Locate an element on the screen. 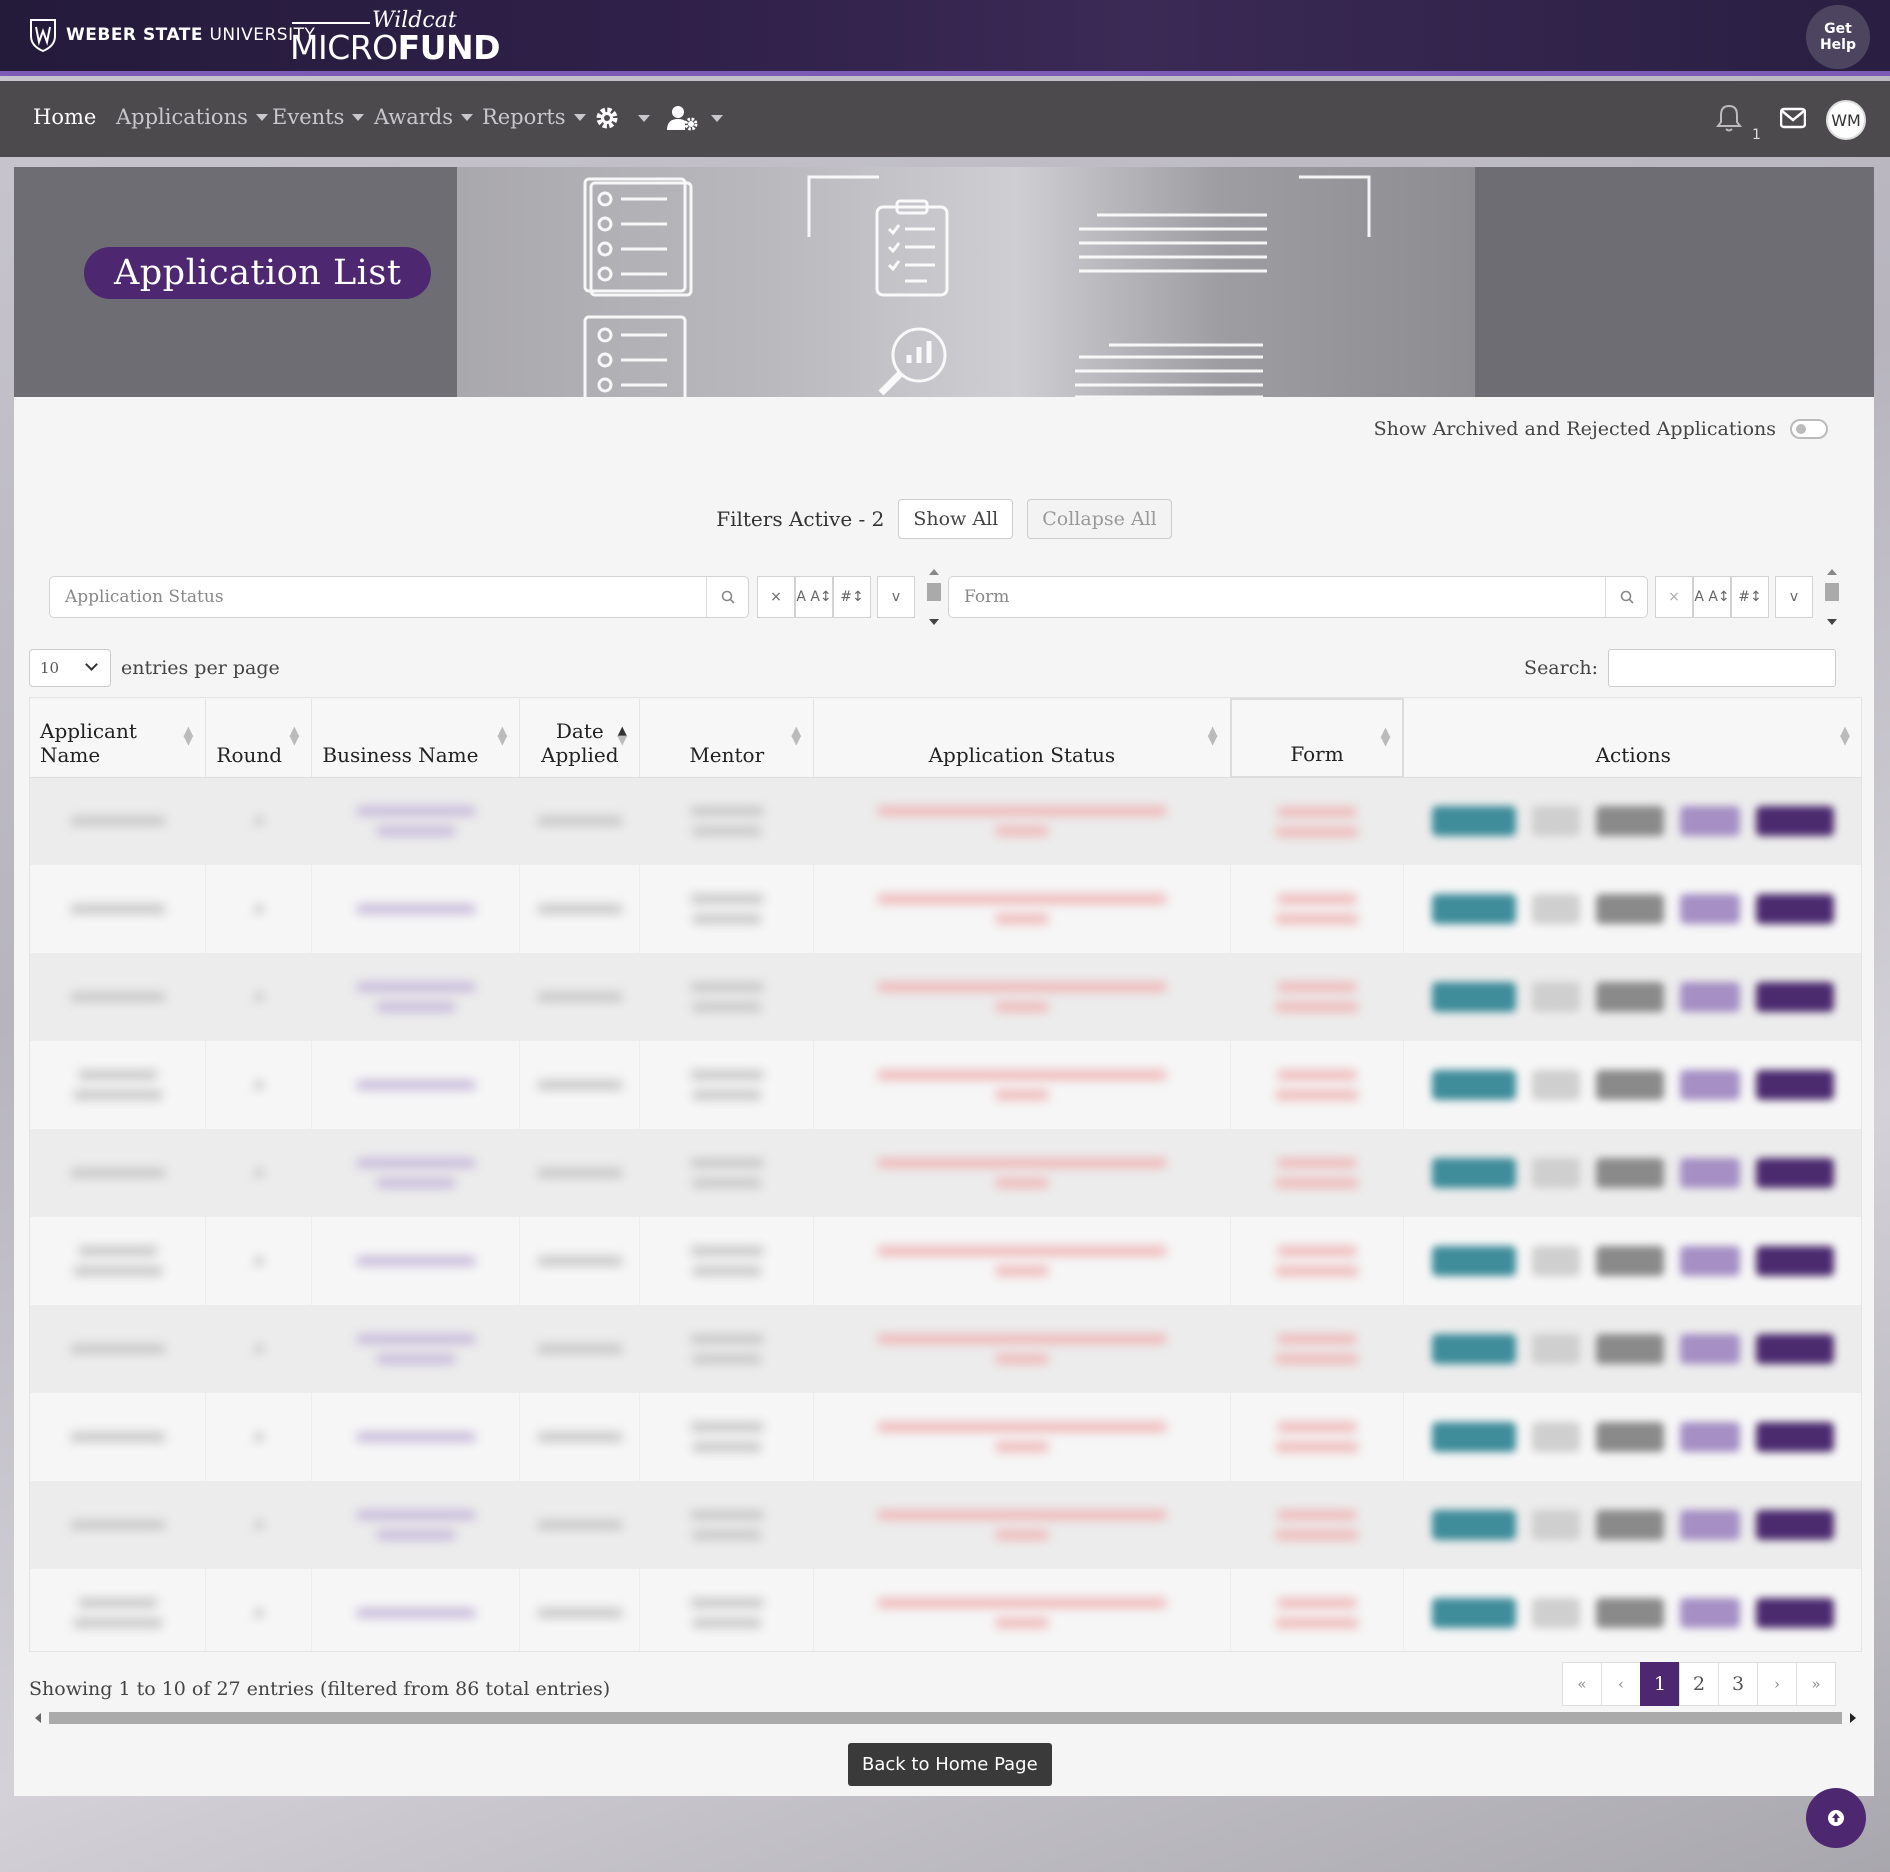 The height and width of the screenshot is (1872, 1890). page-3: 3 is located at coordinates (1738, 1684).